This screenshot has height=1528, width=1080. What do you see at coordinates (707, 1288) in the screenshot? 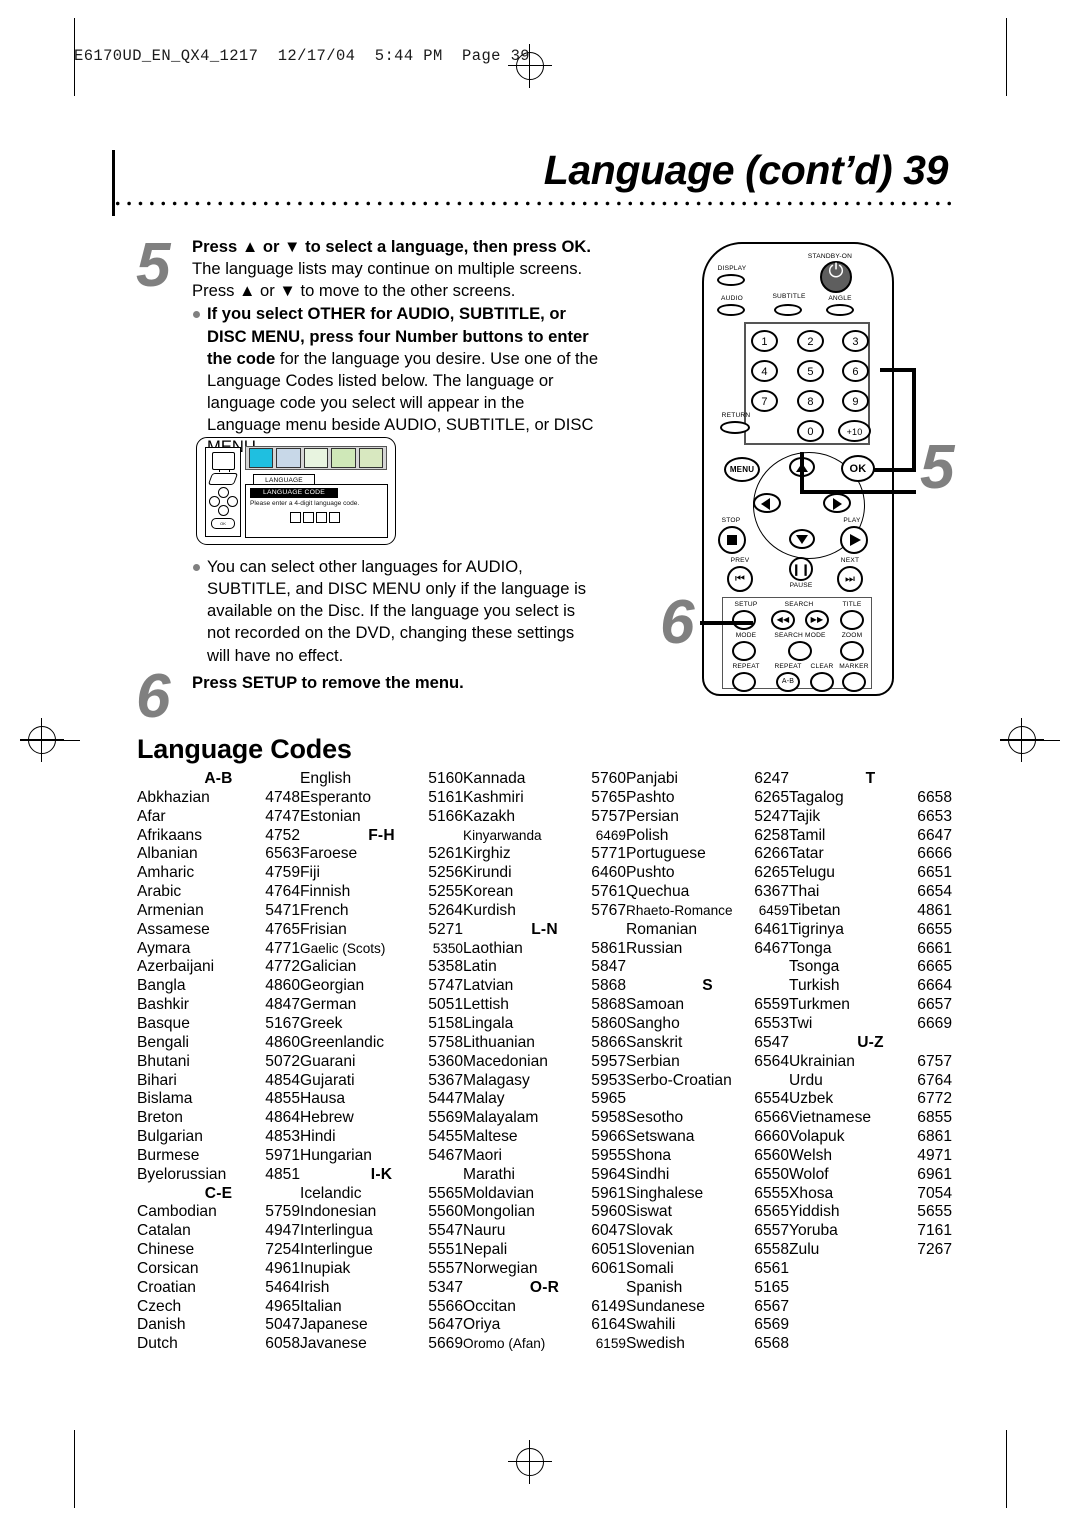
I see `language-code-row: Spanish 5165` at bounding box center [707, 1288].